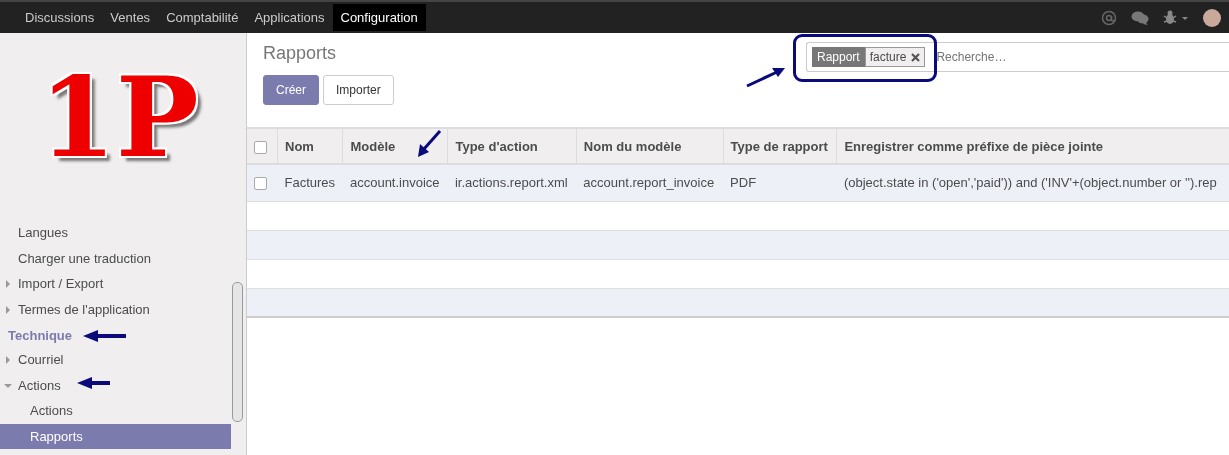 The image size is (1229, 455). I want to click on sidebar-item: Langues, so click(115, 233).